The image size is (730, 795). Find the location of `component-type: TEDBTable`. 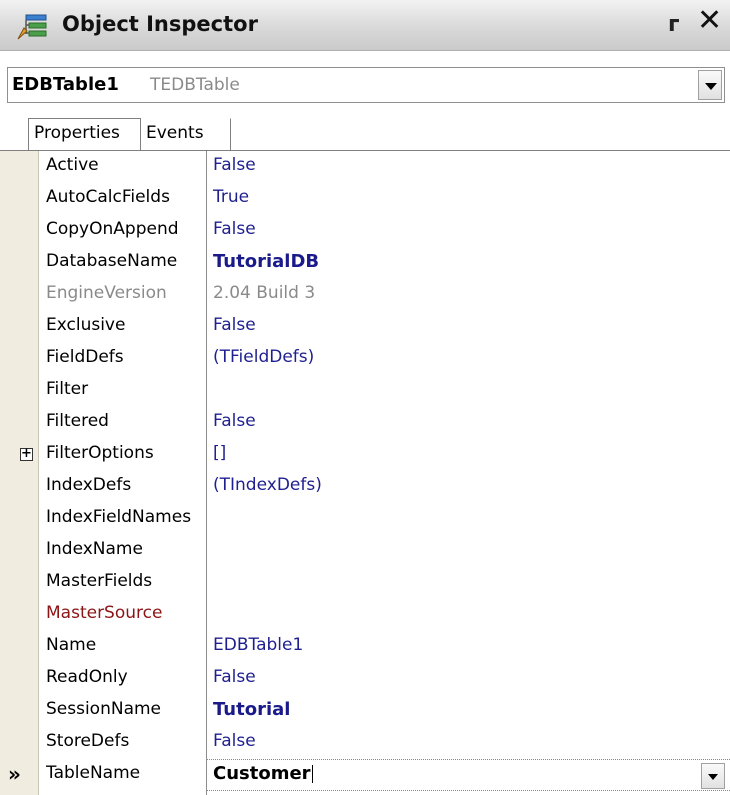

component-type: TEDBTable is located at coordinates (195, 85).